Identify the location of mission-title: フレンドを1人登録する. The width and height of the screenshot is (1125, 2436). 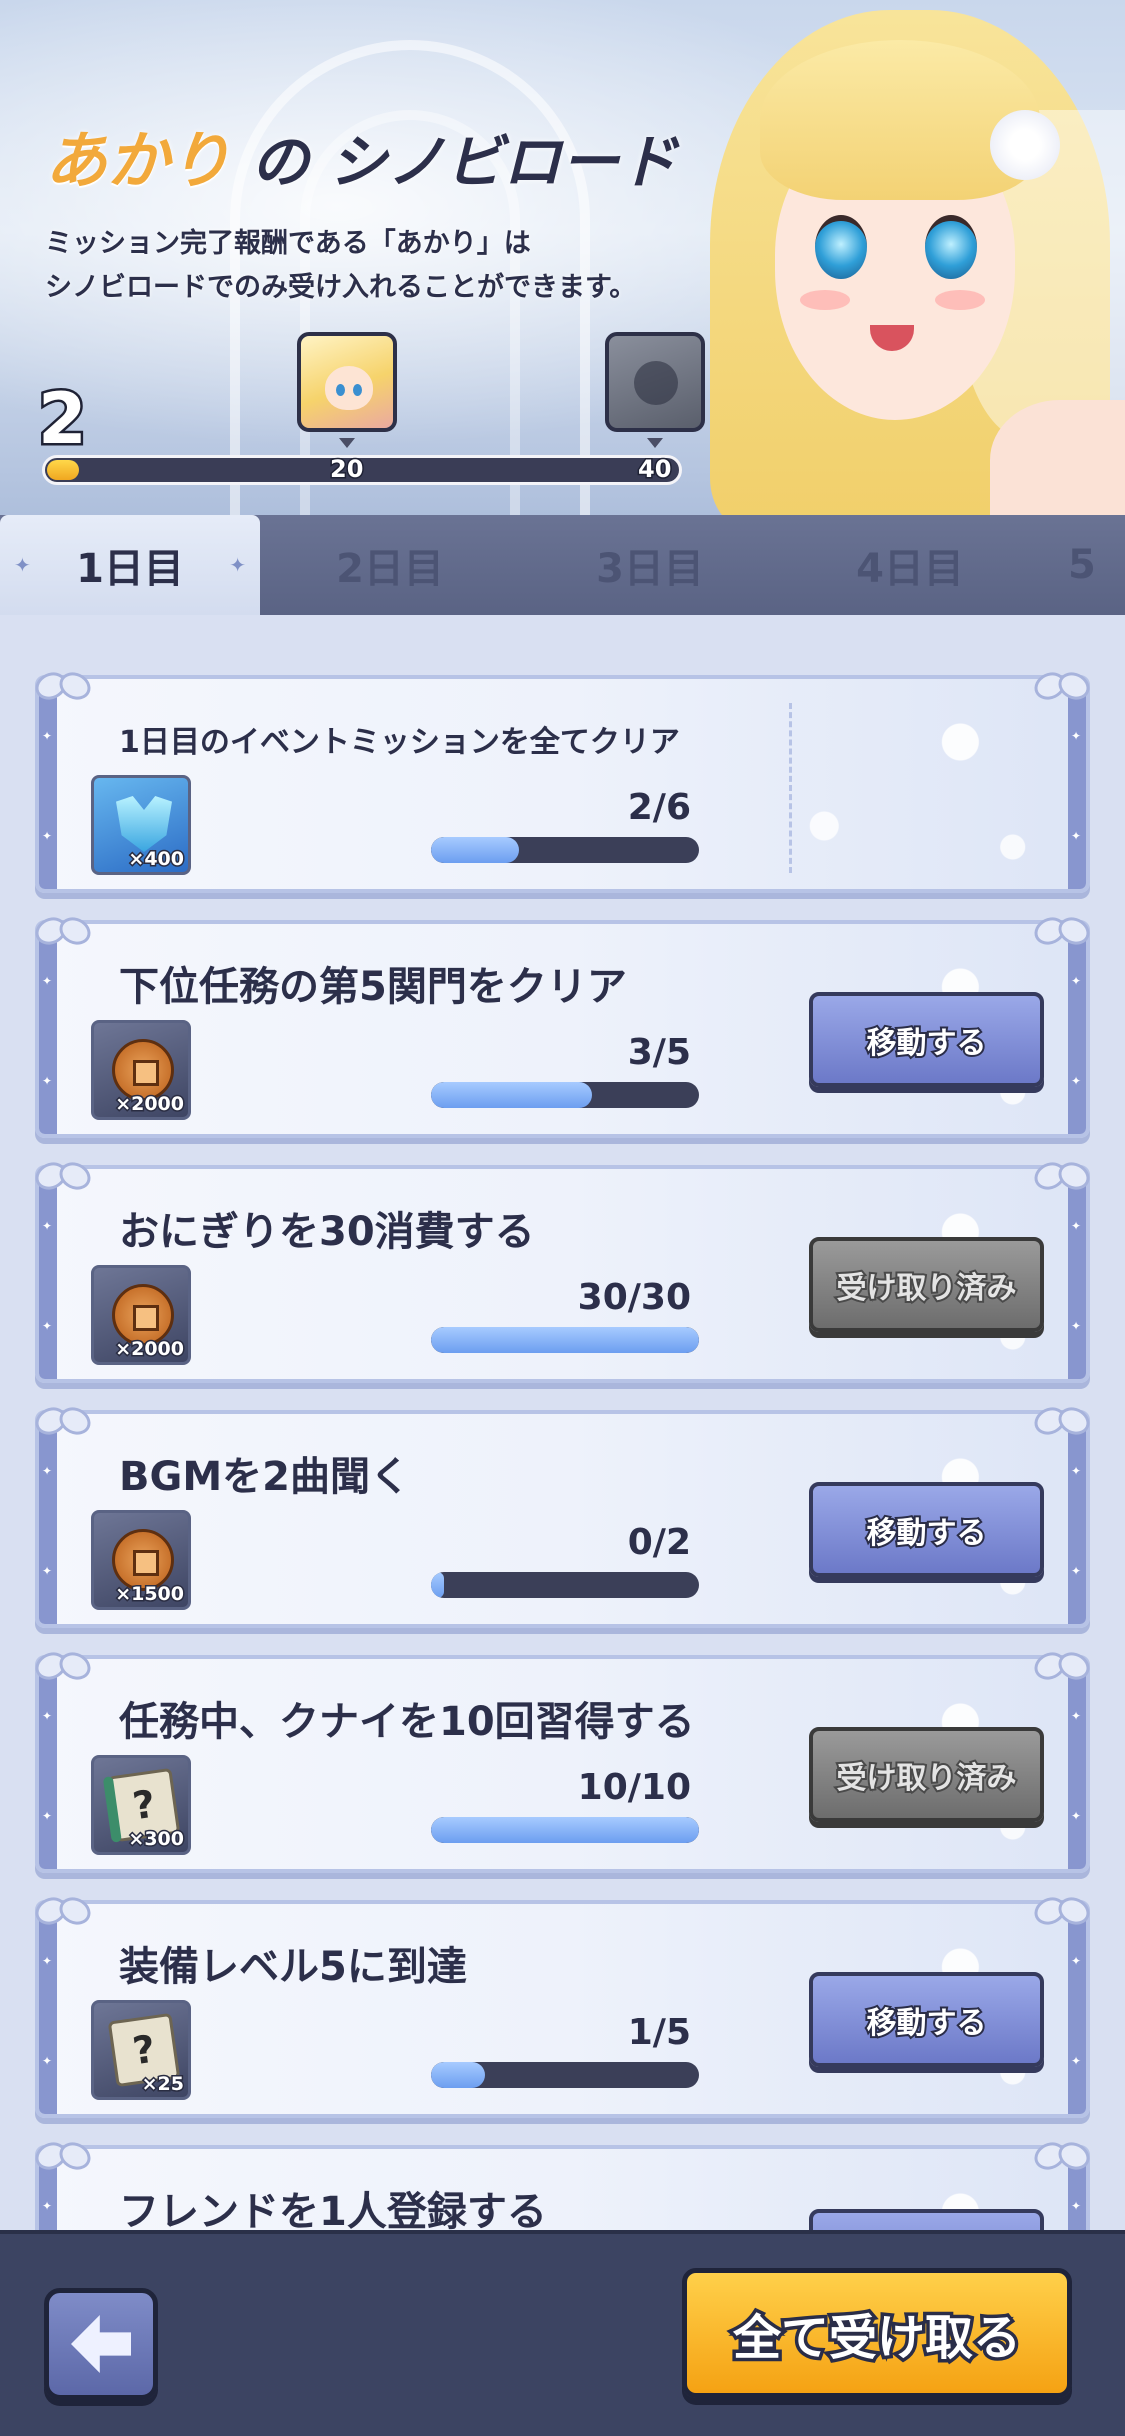
(333, 2209).